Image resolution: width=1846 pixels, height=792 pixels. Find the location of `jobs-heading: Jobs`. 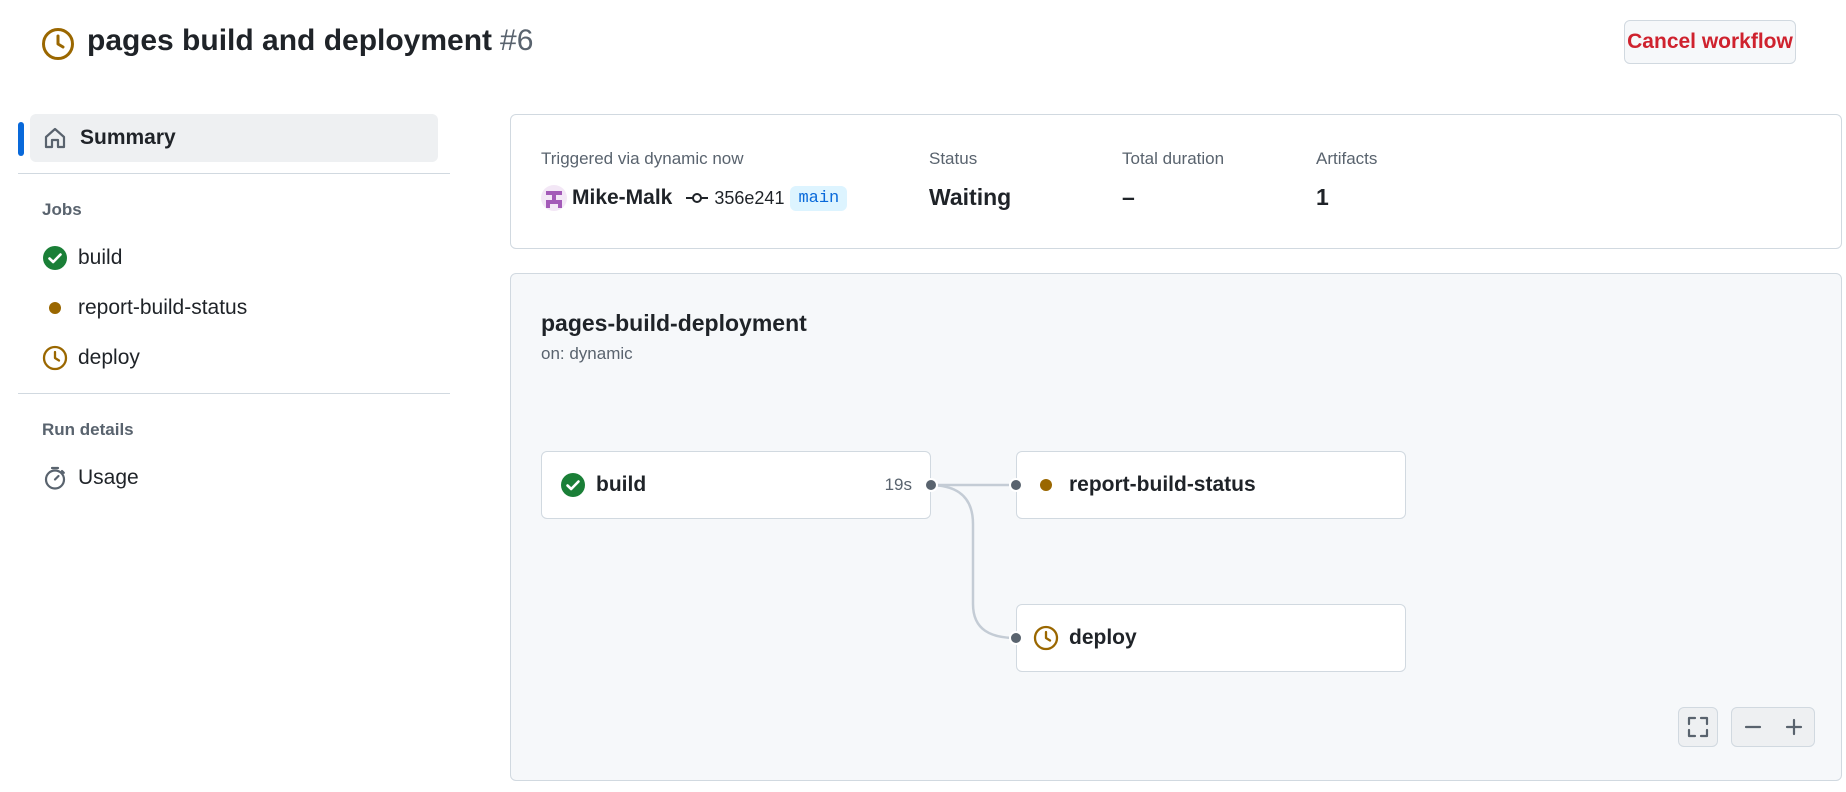

jobs-heading: Jobs is located at coordinates (62, 209).